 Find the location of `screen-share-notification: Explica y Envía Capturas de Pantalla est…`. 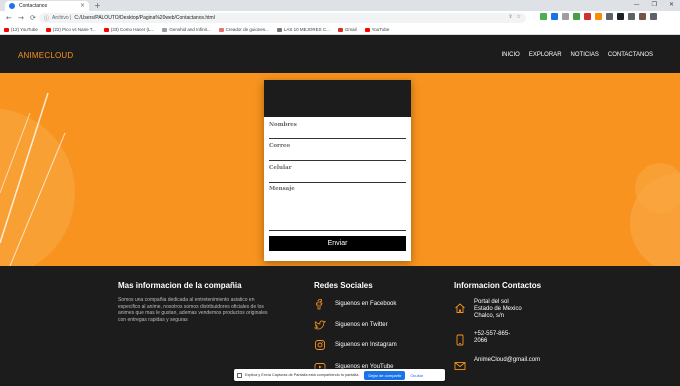

screen-share-notification: Explica y Envía Capturas de Pantalla est… is located at coordinates (339, 375).